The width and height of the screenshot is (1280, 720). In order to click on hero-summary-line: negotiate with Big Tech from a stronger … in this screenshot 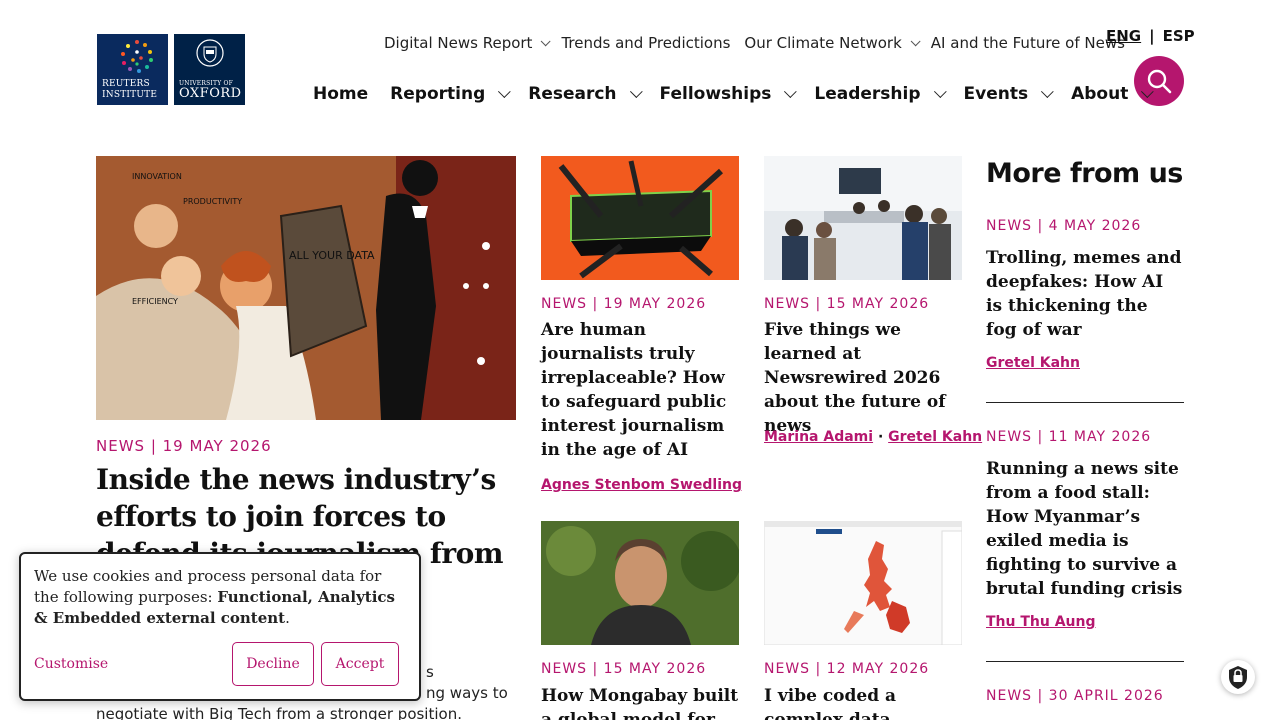, I will do `click(279, 712)`.